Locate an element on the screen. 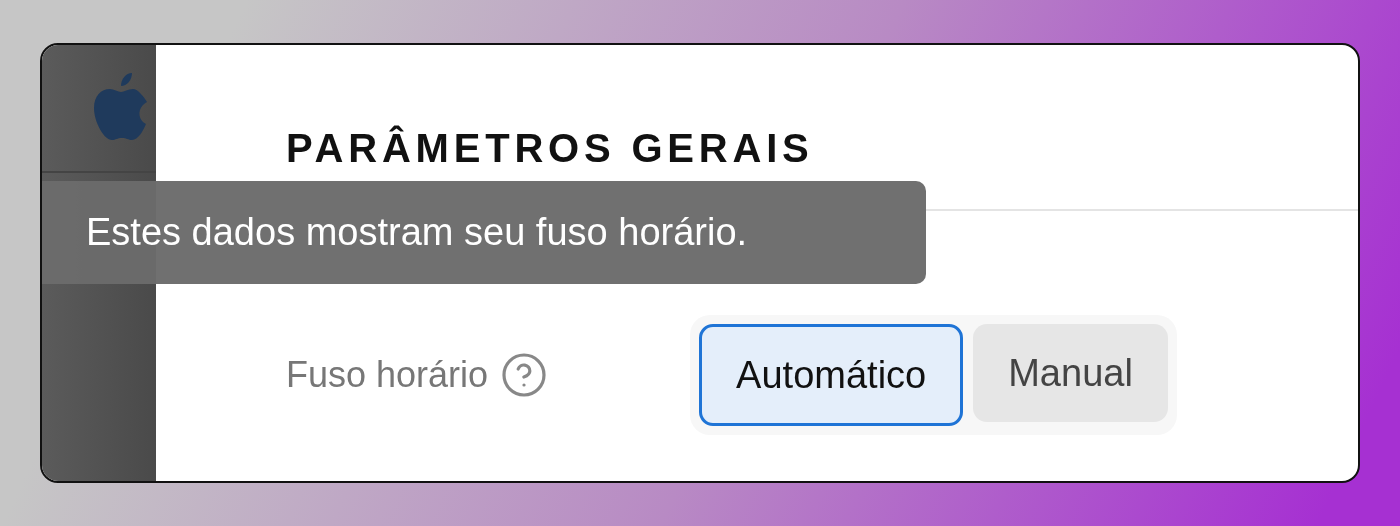 This screenshot has width=1400, height=526. section-title: PARÂMETROS GERAIS is located at coordinates (550, 148).